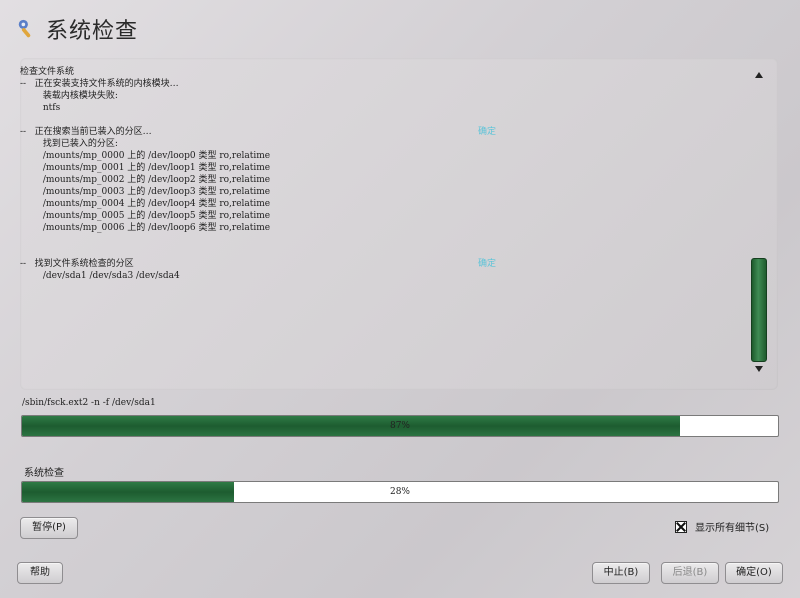 This screenshot has height=598, width=800. Describe the element at coordinates (759, 369) in the screenshot. I see `scroll-down-arrow-icon` at that location.